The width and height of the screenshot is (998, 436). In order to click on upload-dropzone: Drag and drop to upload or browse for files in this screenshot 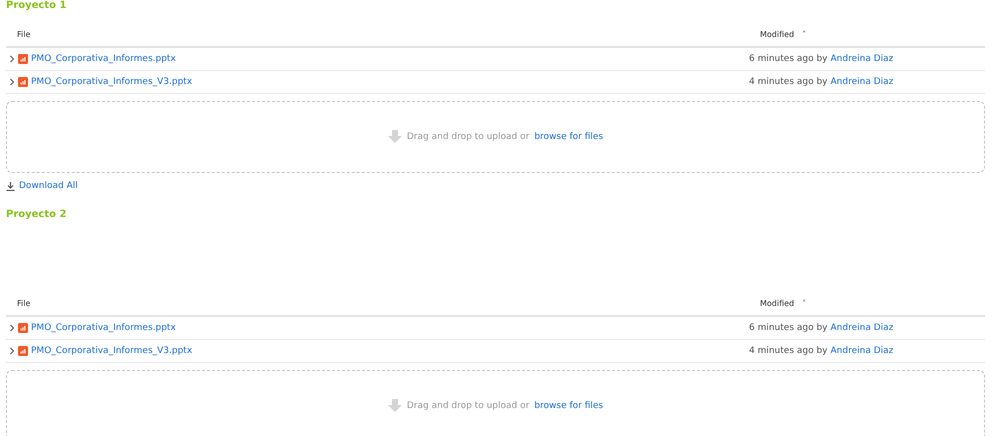, I will do `click(495, 403)`.